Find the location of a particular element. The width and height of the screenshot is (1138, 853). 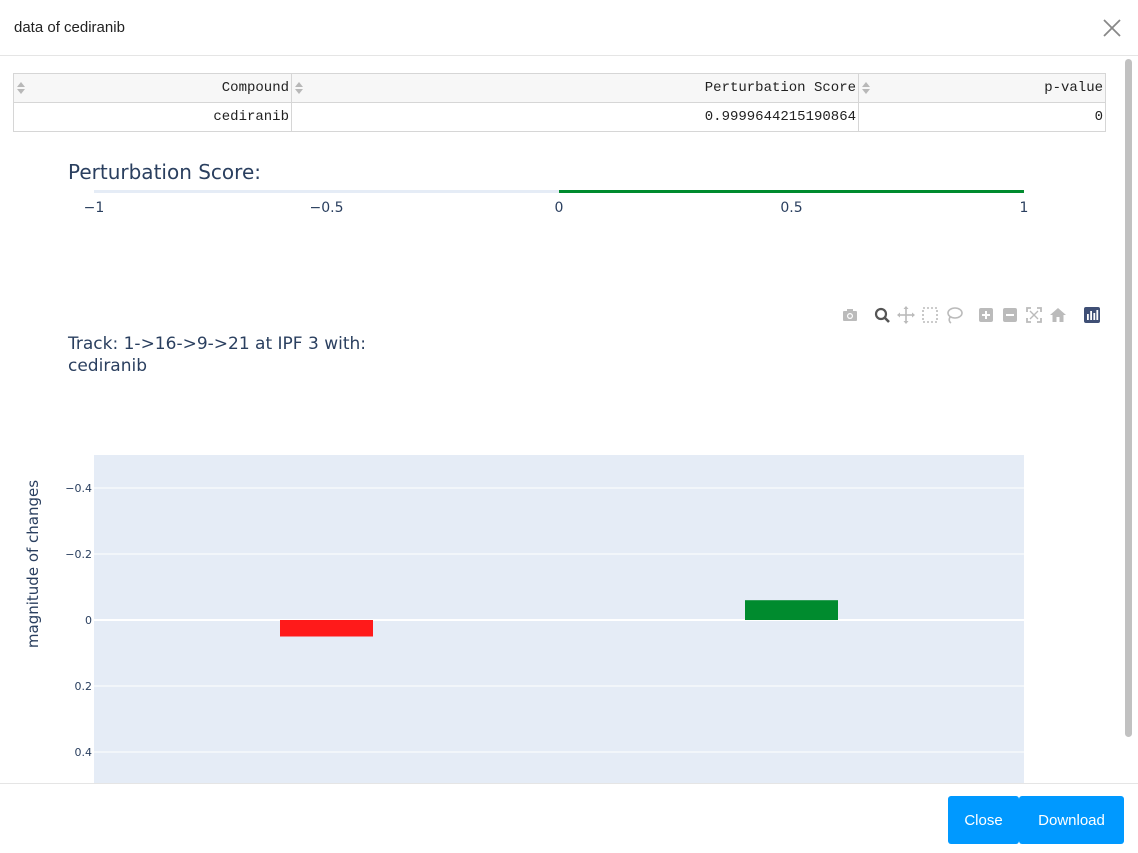

pan-icon is located at coordinates (906, 315).